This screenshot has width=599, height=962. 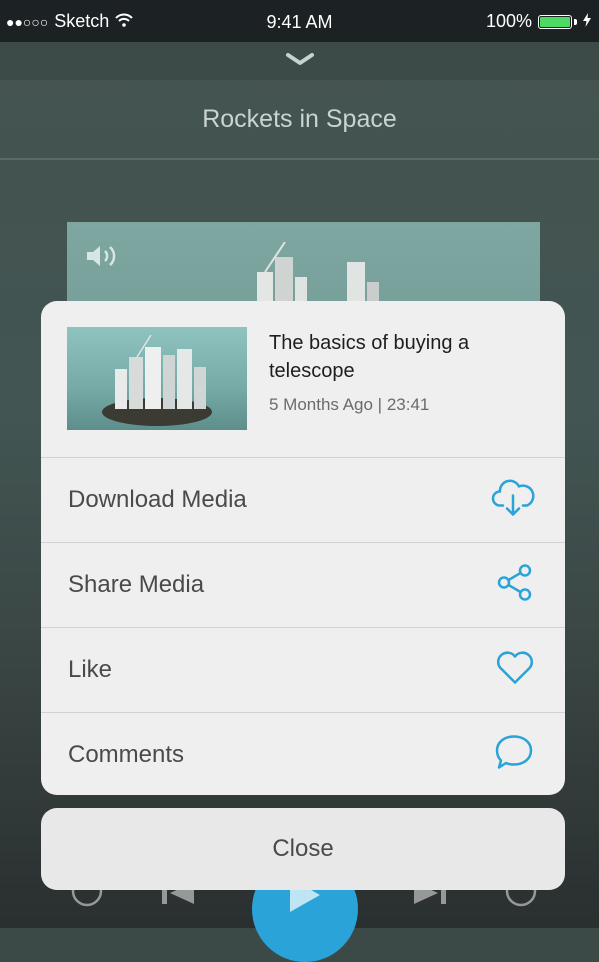 I want to click on comment-icon, so click(x=514, y=755).